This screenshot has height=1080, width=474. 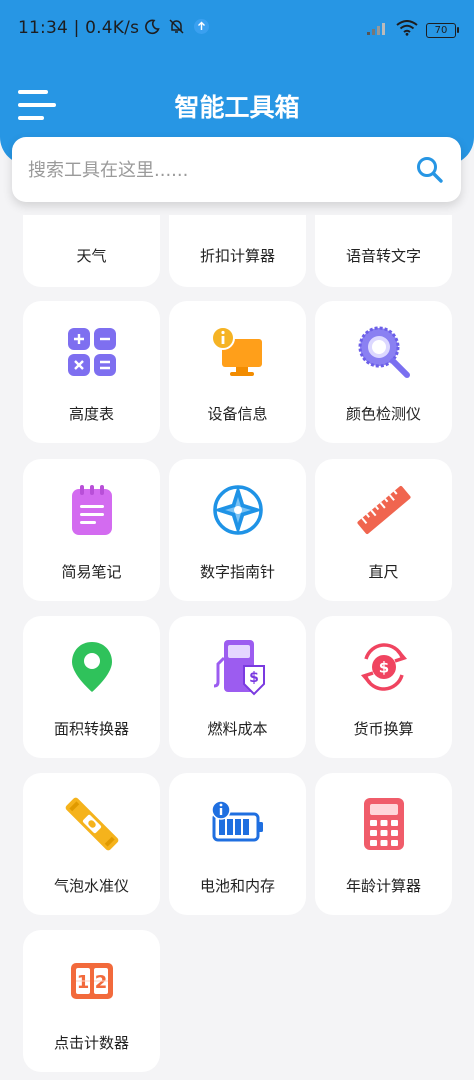 I want to click on tool-card-age-calculator: 年龄计算器, so click(x=383, y=844).